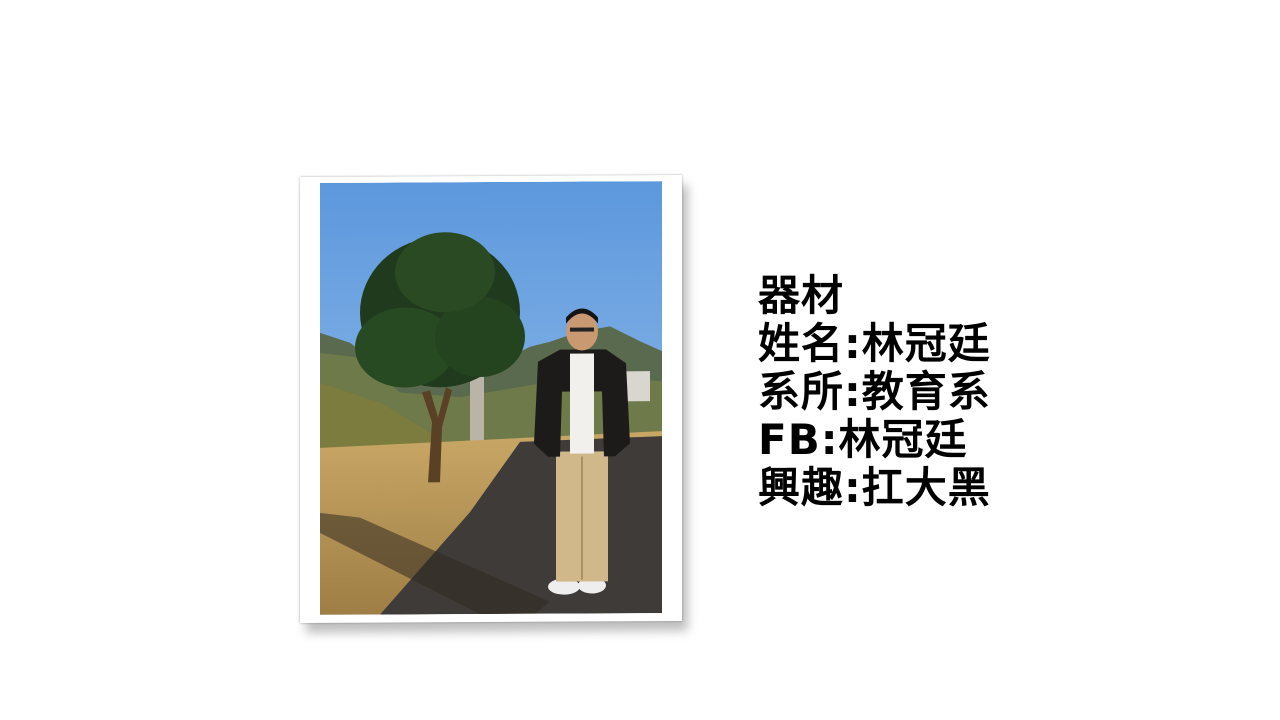 This screenshot has width=1280, height=720. Describe the element at coordinates (874, 343) in the screenshot. I see `name-line: 姓名:林冠廷` at that location.